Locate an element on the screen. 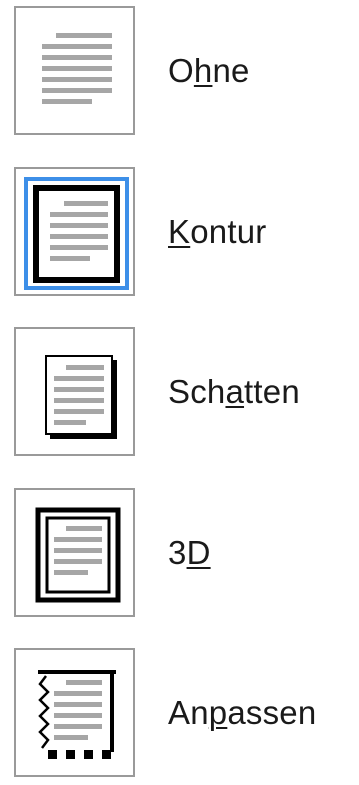 The width and height of the screenshot is (359, 785). border-custom-icon is located at coordinates (77, 714).